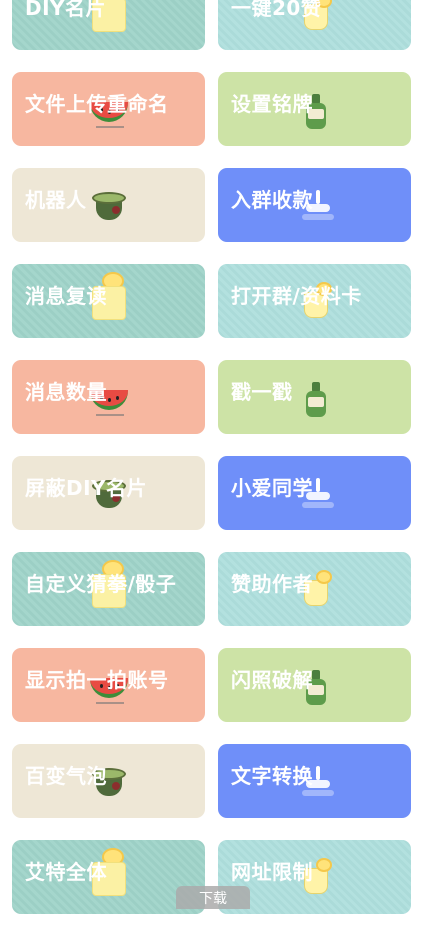 The height and width of the screenshot is (936, 425). Describe the element at coordinates (314, 493) in the screenshot. I see `feature-card: 小爱同学` at that location.